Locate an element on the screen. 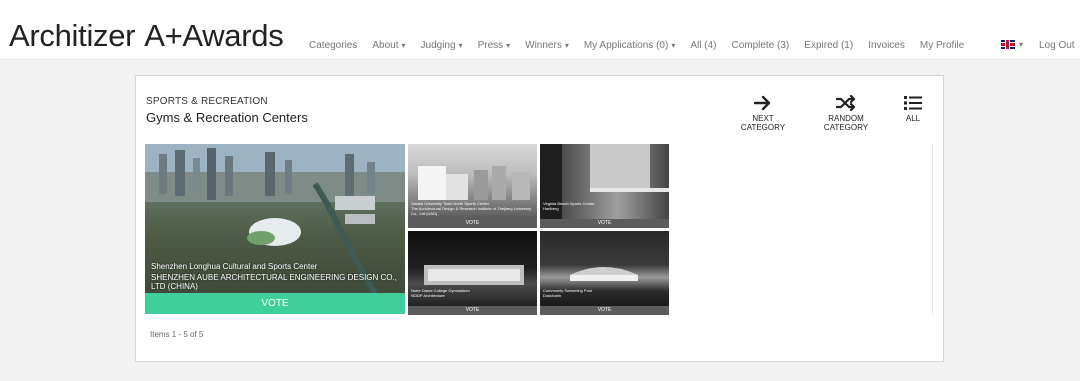  nav-label: My Applications (0) is located at coordinates (626, 45).